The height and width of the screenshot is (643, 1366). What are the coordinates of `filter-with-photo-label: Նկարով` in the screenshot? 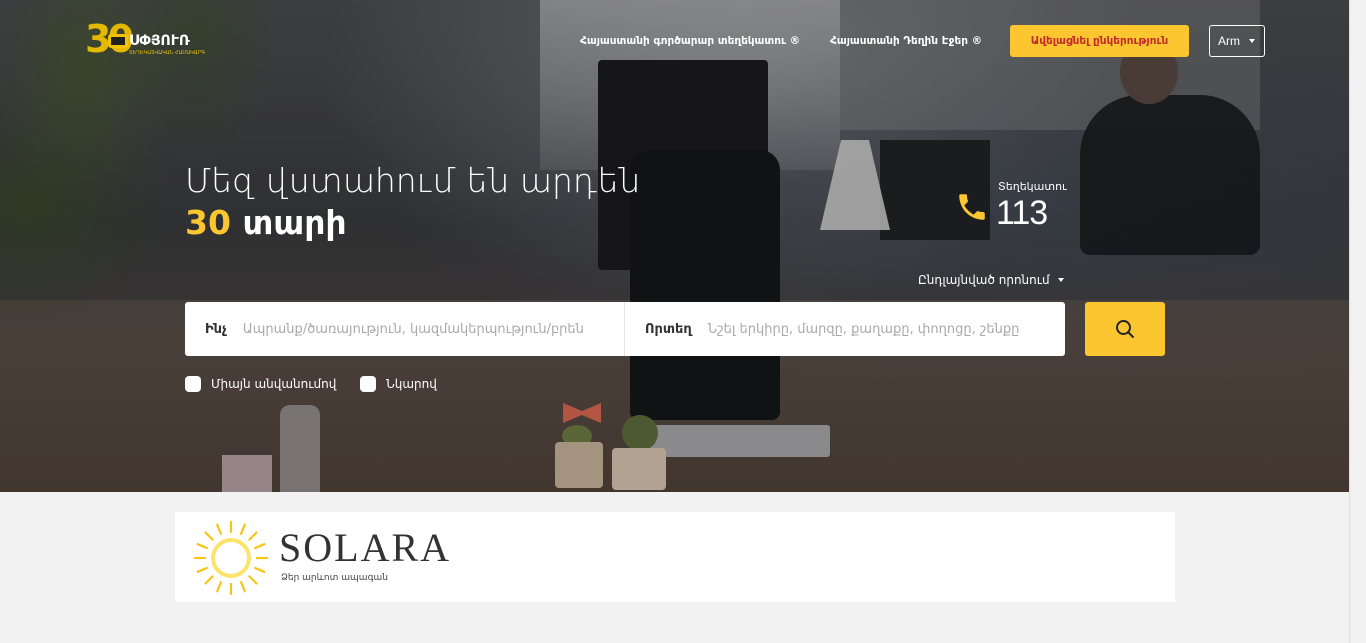 It's located at (411, 384).